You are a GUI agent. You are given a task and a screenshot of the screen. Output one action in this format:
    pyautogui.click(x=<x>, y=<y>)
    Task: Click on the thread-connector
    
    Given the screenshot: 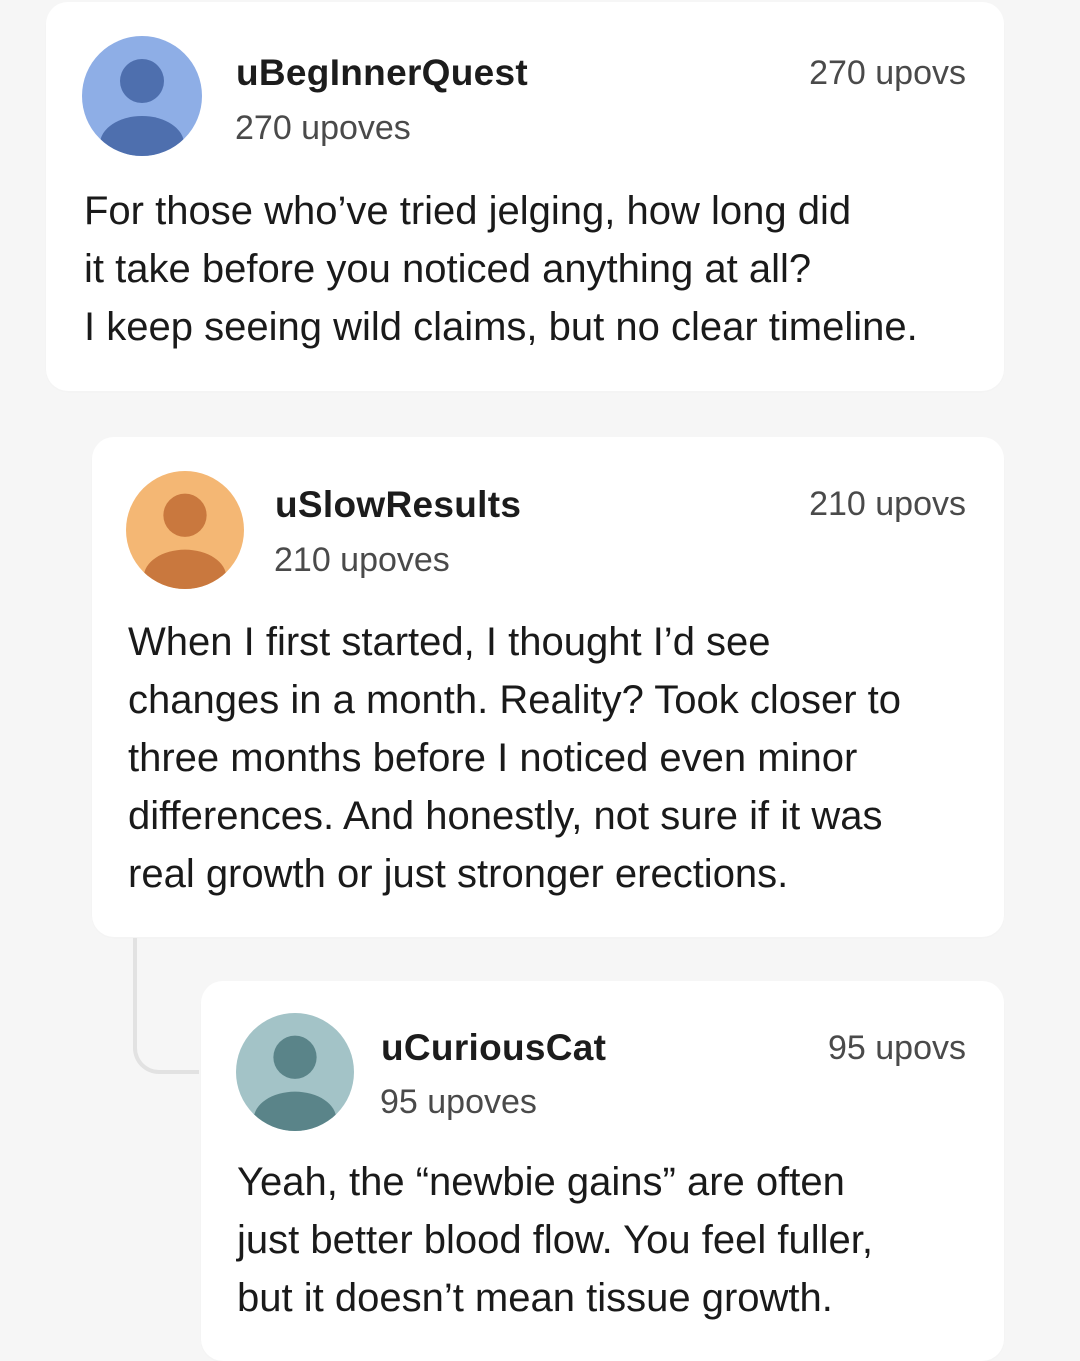 What is the action you would take?
    pyautogui.click(x=166, y=1006)
    